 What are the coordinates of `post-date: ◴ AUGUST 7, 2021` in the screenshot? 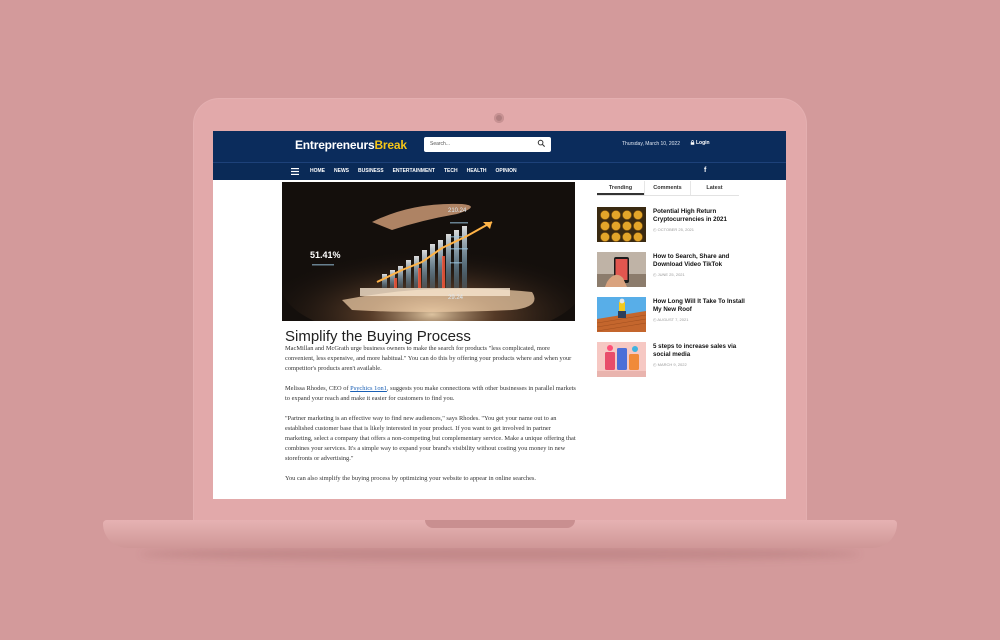 It's located at (671, 319).